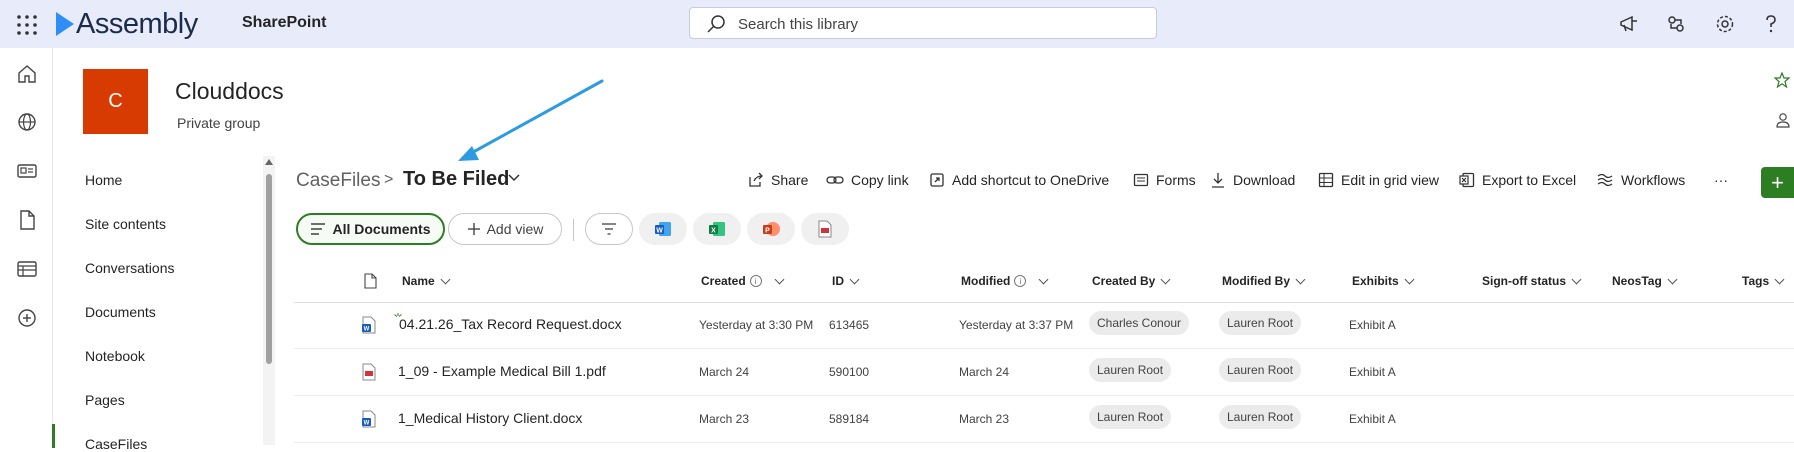 The image size is (1794, 452). I want to click on site-logo: C, so click(115, 101).